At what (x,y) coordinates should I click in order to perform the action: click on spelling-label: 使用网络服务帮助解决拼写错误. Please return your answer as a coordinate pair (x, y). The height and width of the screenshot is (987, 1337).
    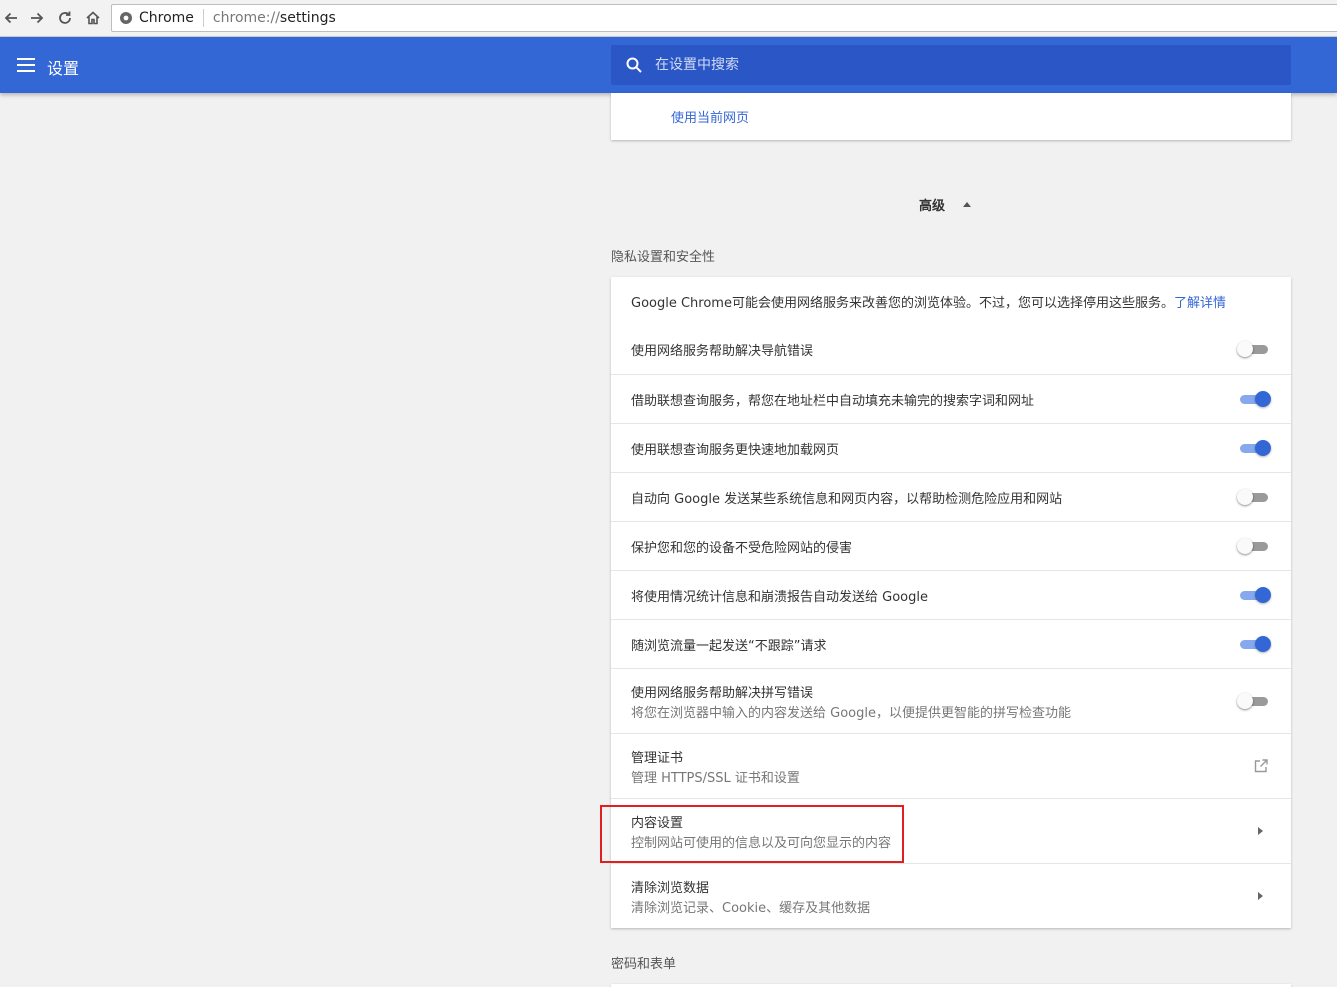
    Looking at the image, I should click on (722, 693).